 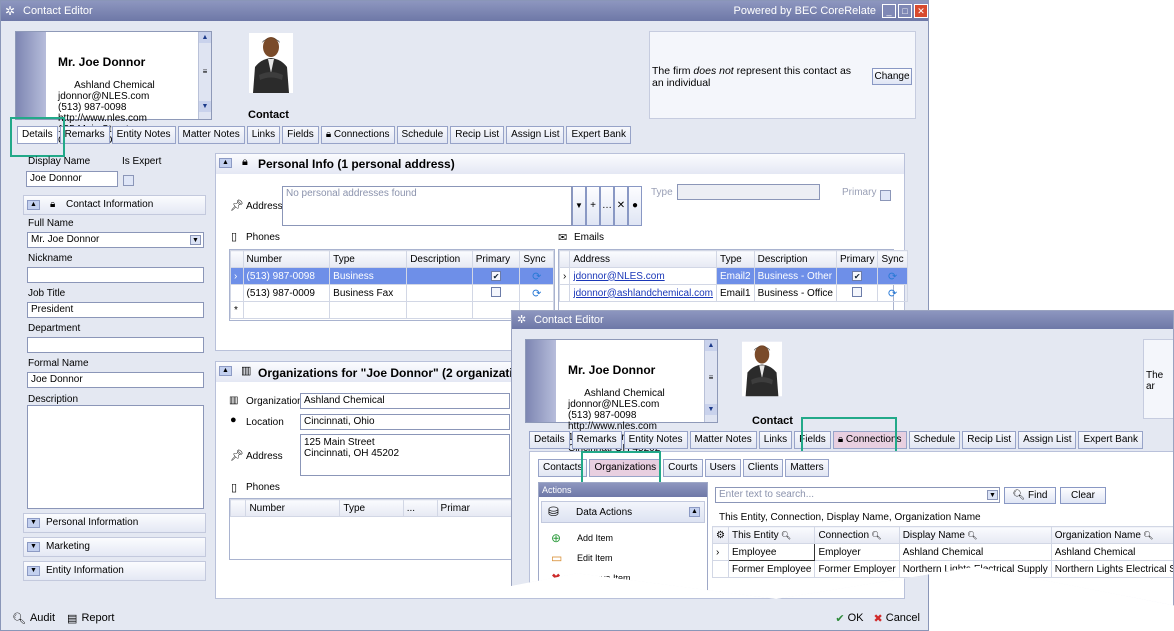 What do you see at coordinates (903, 618) in the screenshot?
I see `cancel-button: Cancel` at bounding box center [903, 618].